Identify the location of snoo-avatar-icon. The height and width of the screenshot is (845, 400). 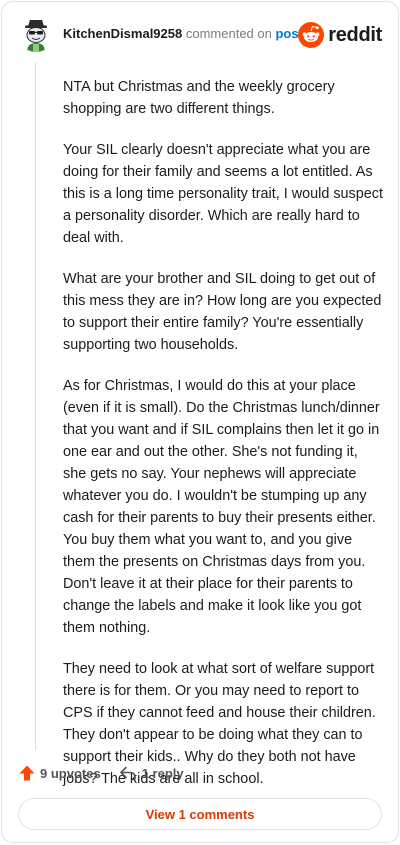
(36, 34).